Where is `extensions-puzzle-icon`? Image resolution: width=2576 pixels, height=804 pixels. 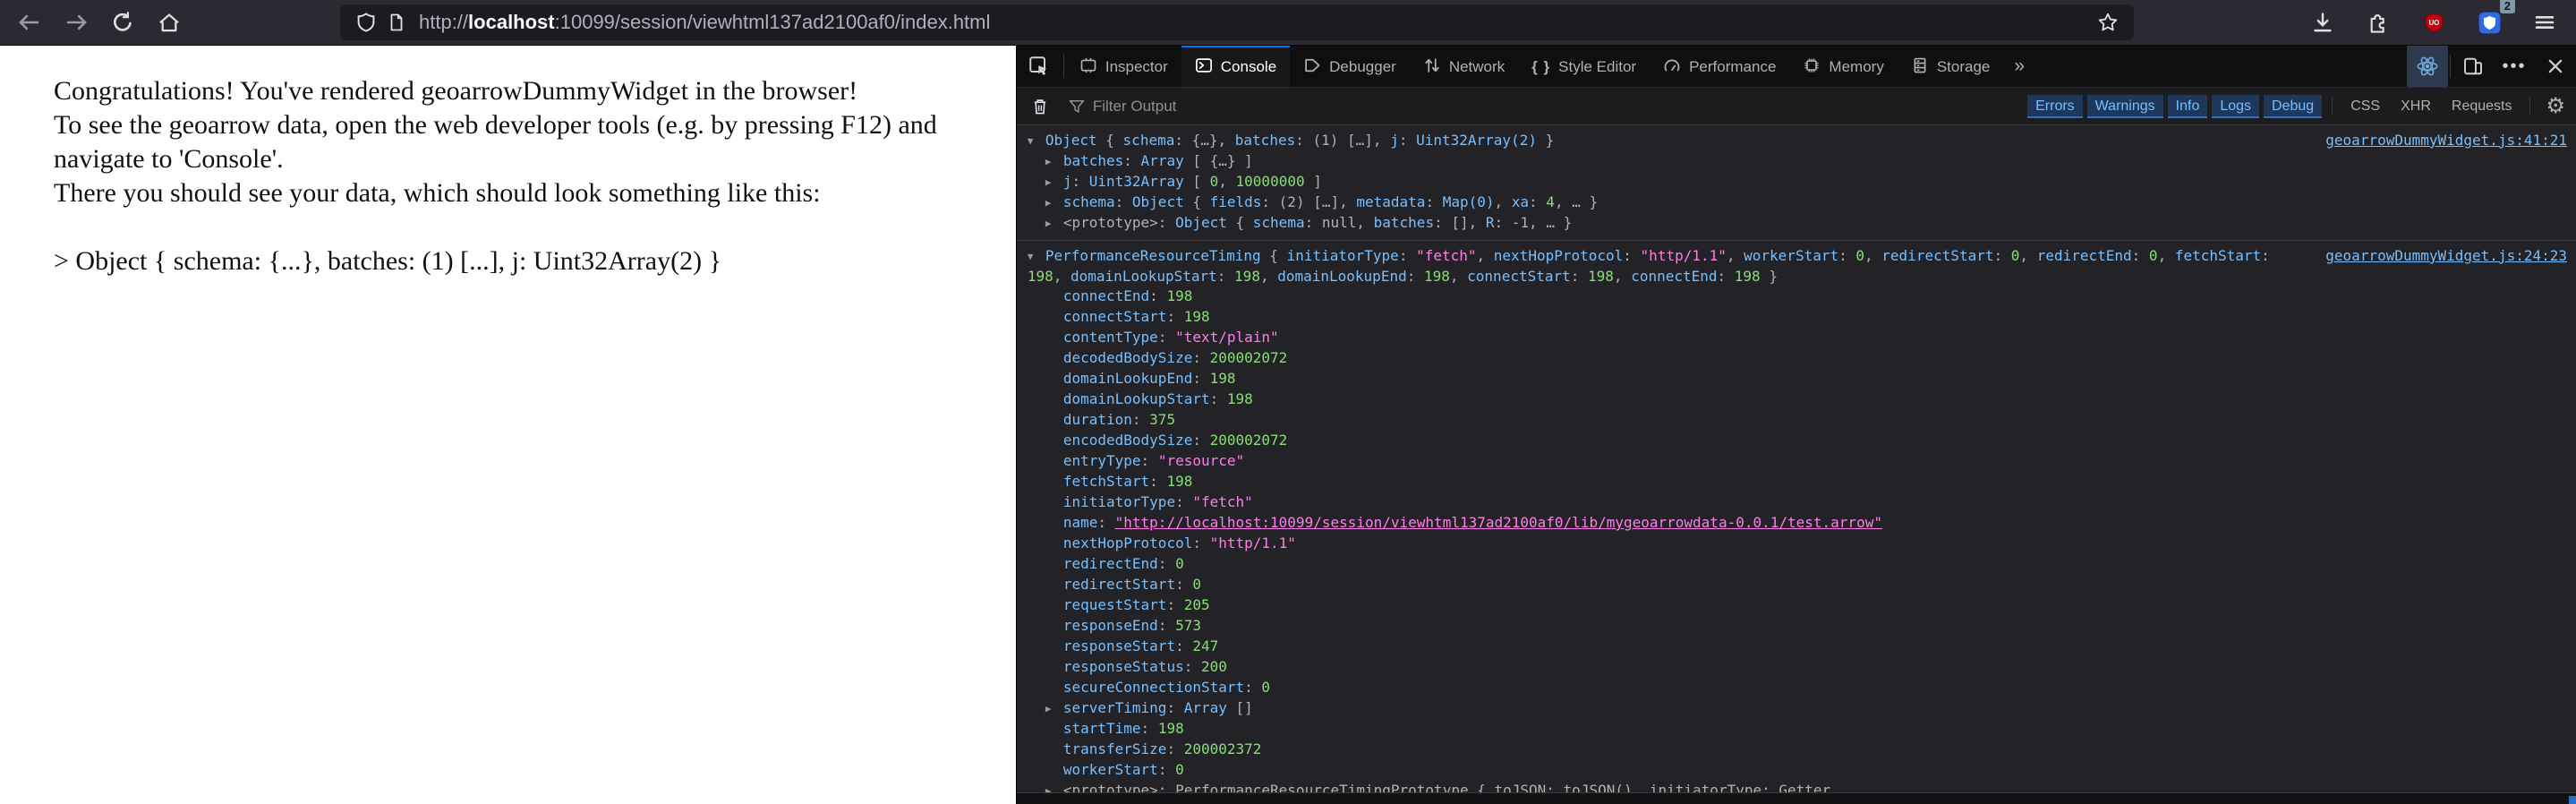 extensions-puzzle-icon is located at coordinates (2378, 22).